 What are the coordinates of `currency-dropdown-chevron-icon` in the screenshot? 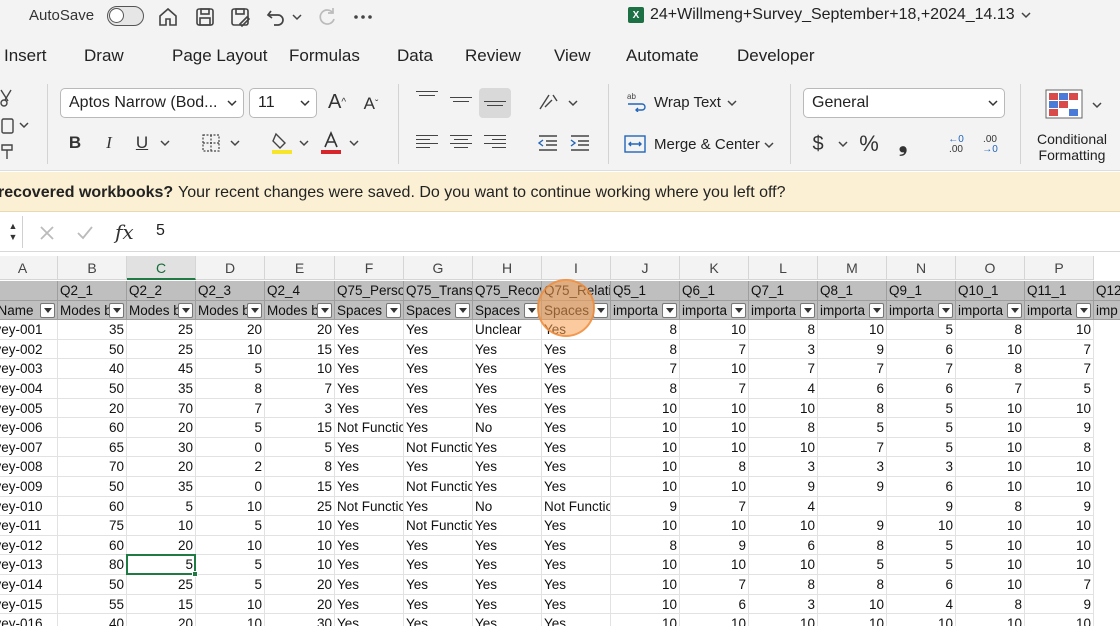 It's located at (843, 144).